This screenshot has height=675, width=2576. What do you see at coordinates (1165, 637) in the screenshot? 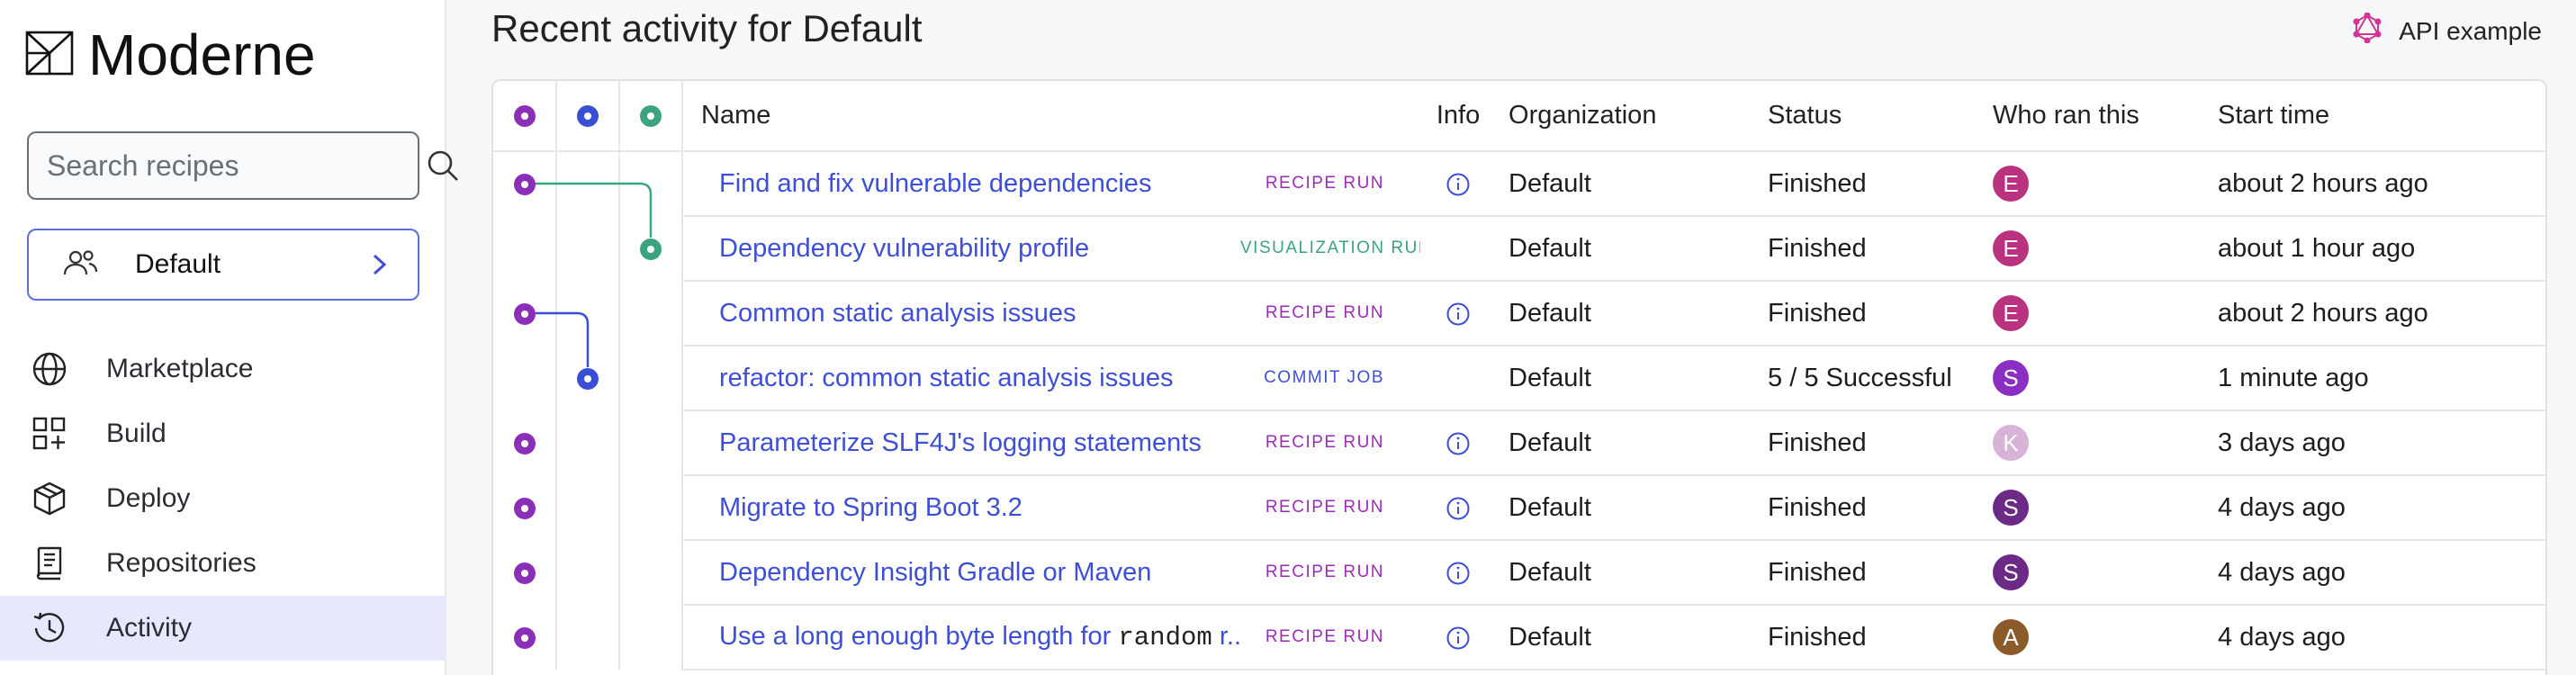
I see `activity-name-code: random` at bounding box center [1165, 637].